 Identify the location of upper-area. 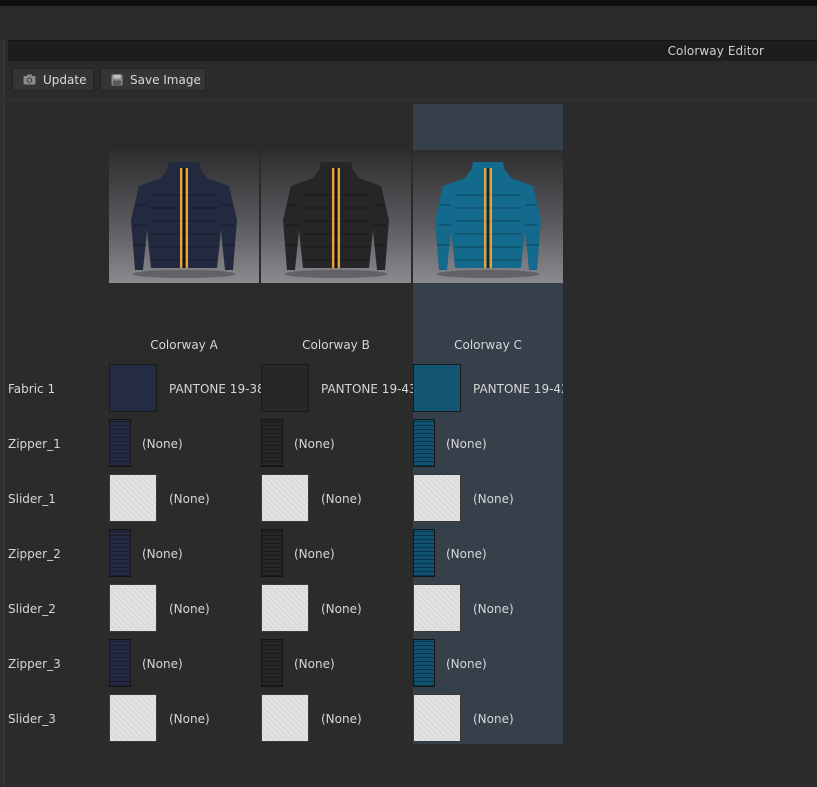
(408, 23).